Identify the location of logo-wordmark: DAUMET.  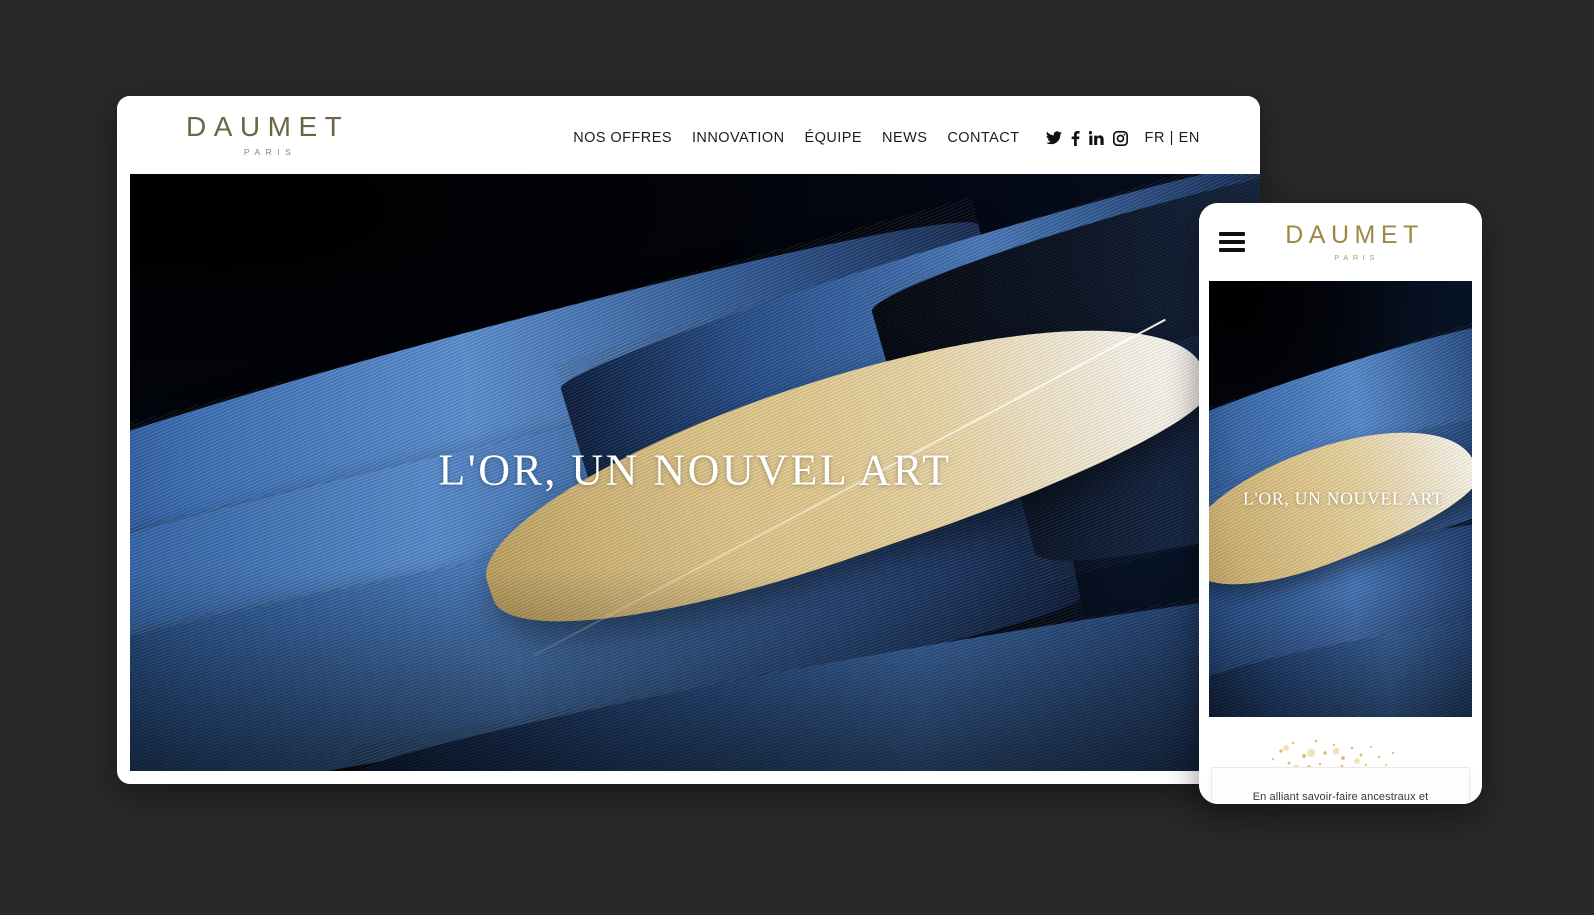
(268, 127).